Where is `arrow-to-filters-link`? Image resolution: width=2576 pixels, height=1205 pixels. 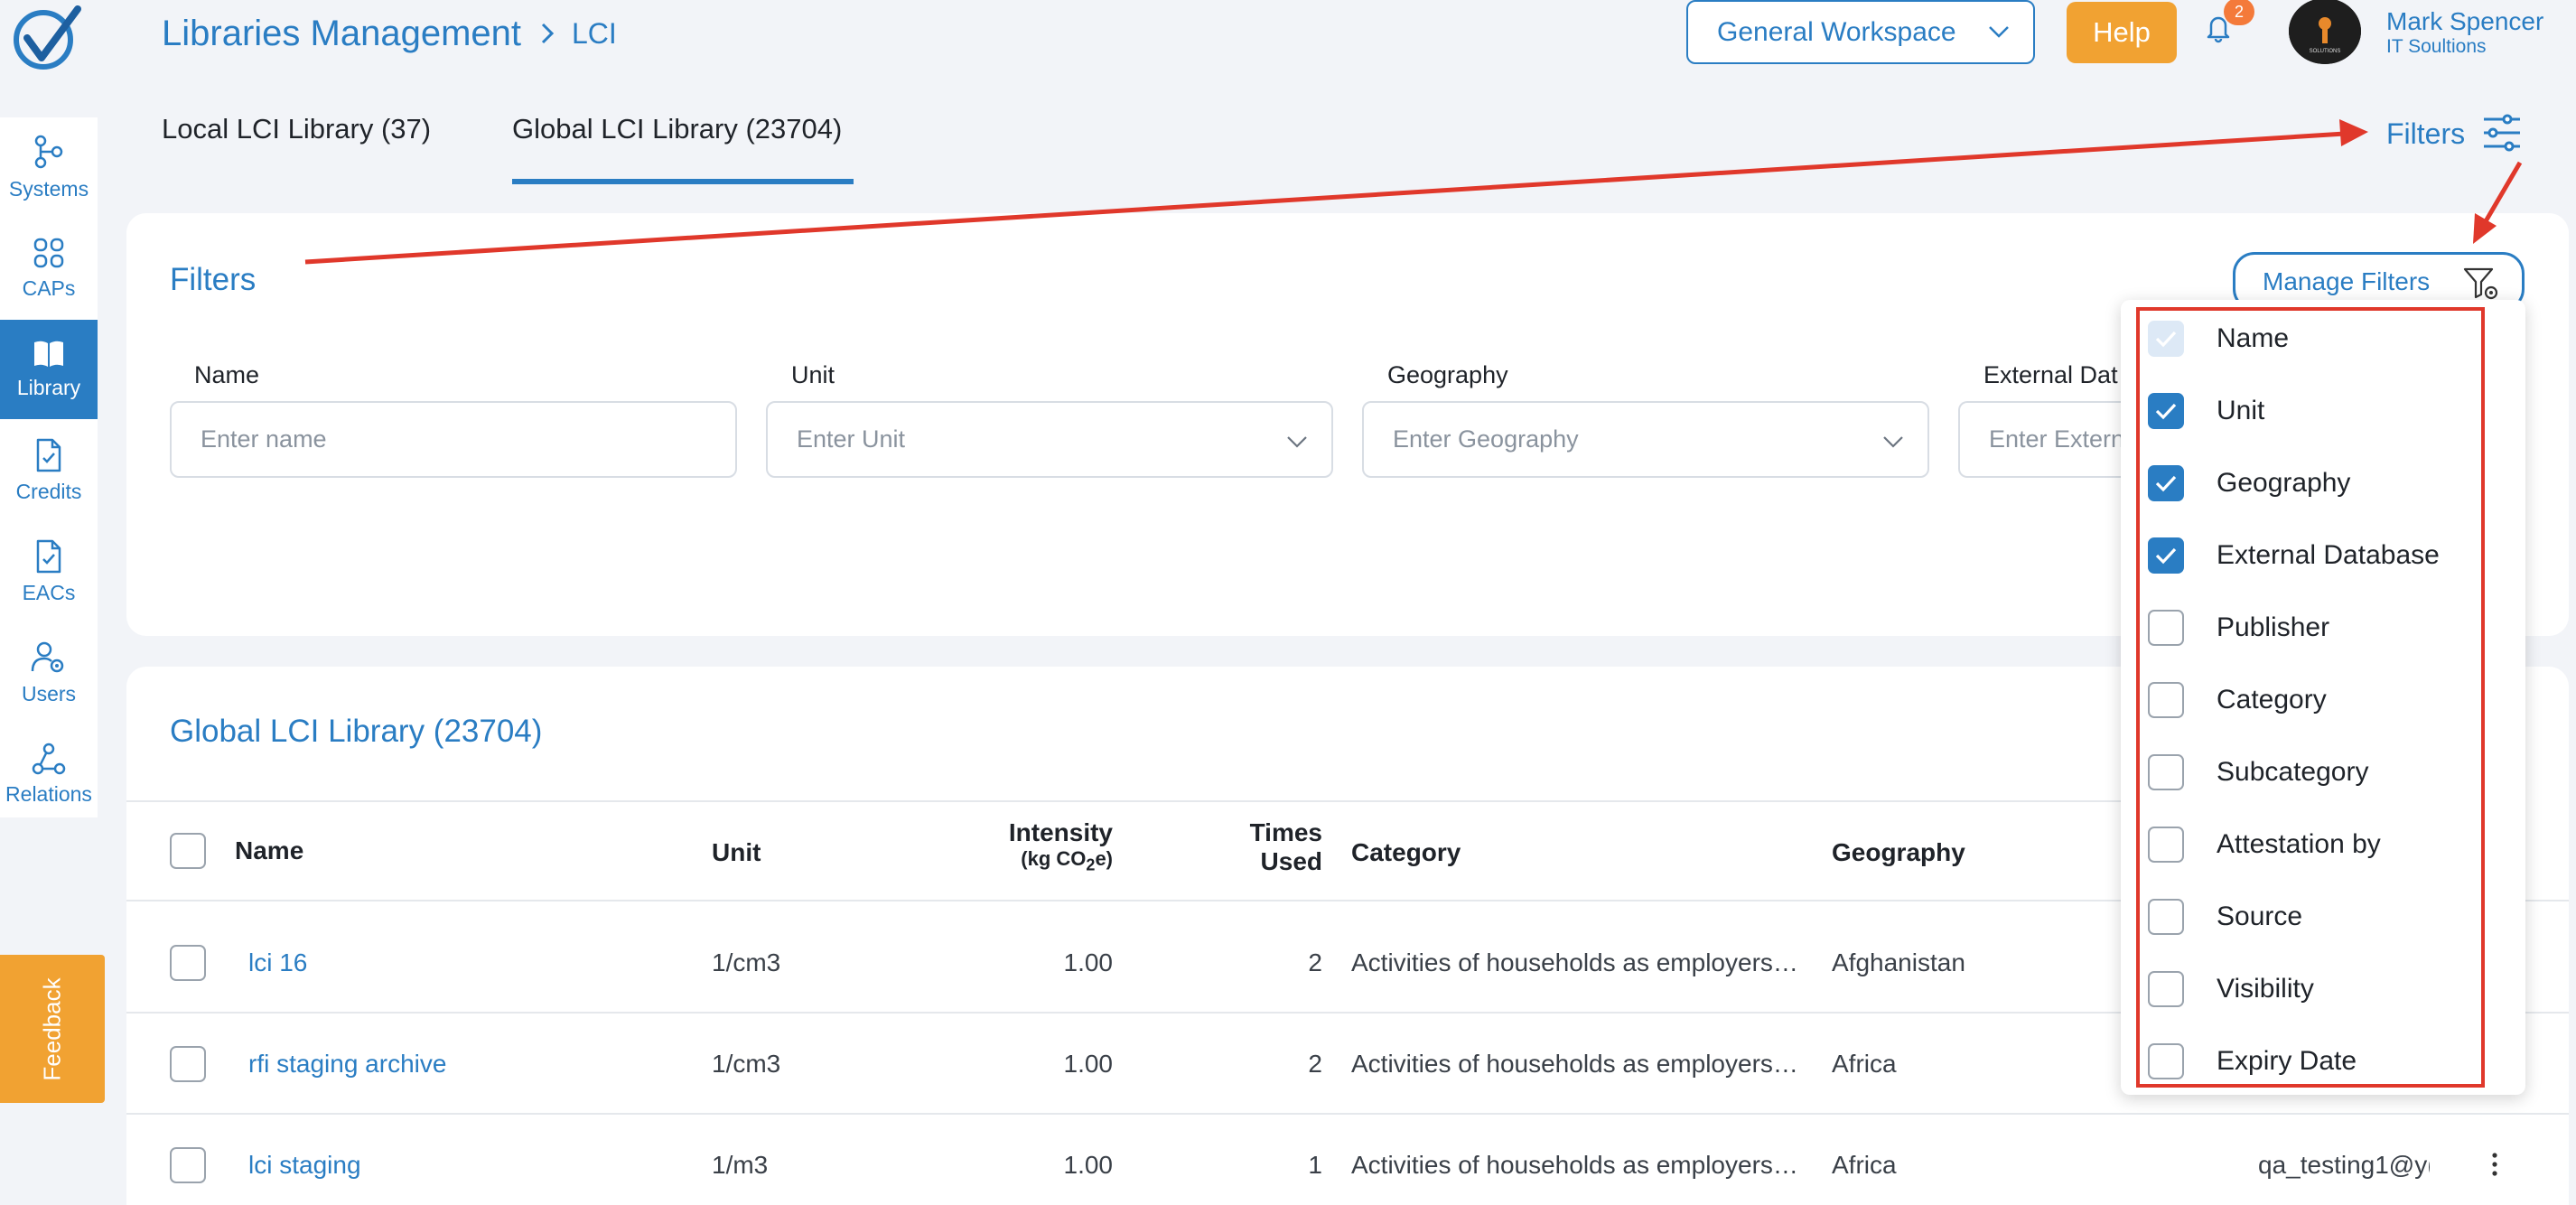
arrow-to-filters-link is located at coordinates (1325, 198).